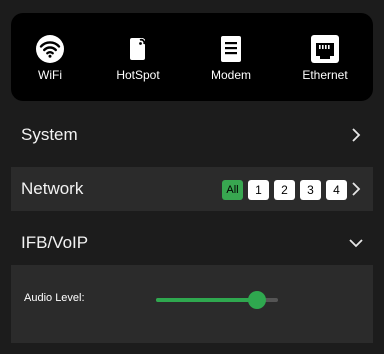 Image resolution: width=384 pixels, height=354 pixels. I want to click on hotspot-button: HotSpot, so click(138, 57).